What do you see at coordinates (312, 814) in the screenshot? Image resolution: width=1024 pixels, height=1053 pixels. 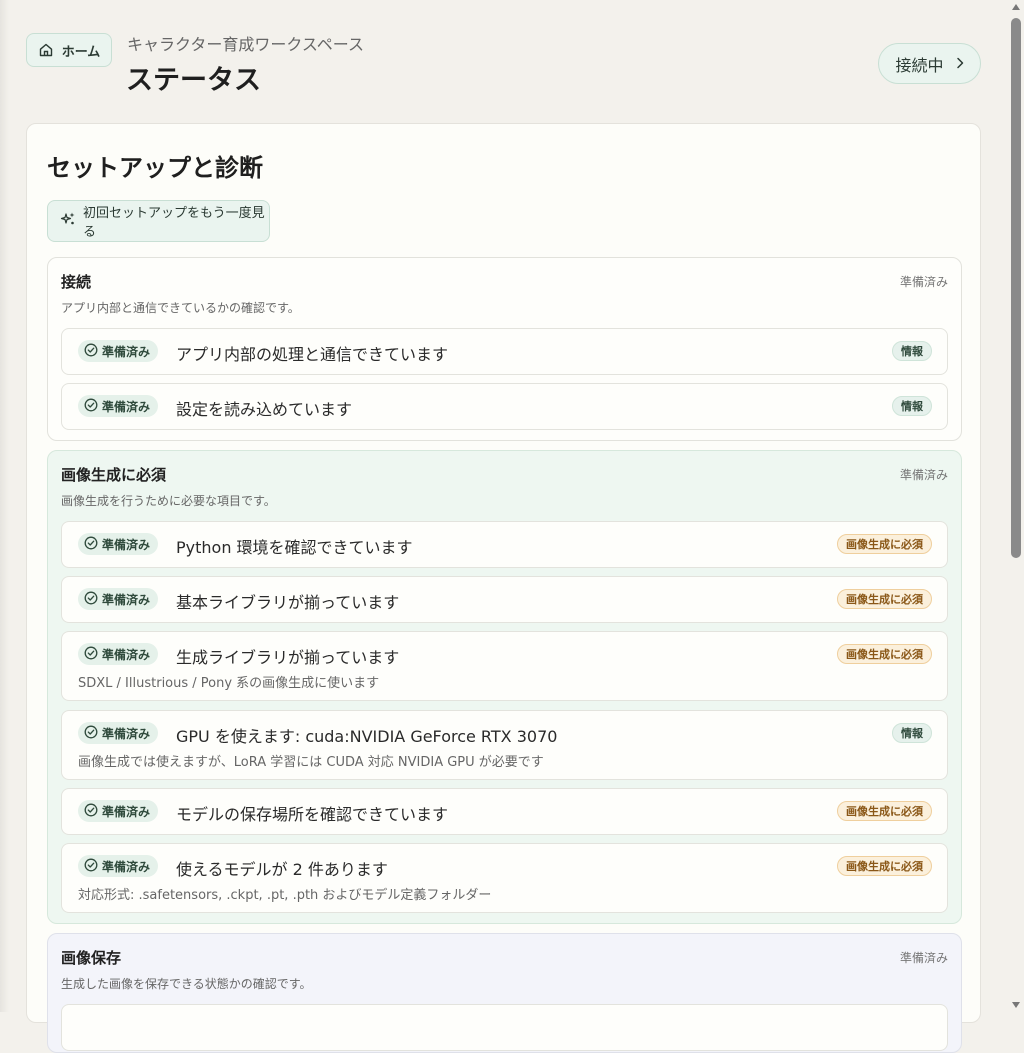 I see `check-item-text: モデルの保存場所を確認できています` at bounding box center [312, 814].